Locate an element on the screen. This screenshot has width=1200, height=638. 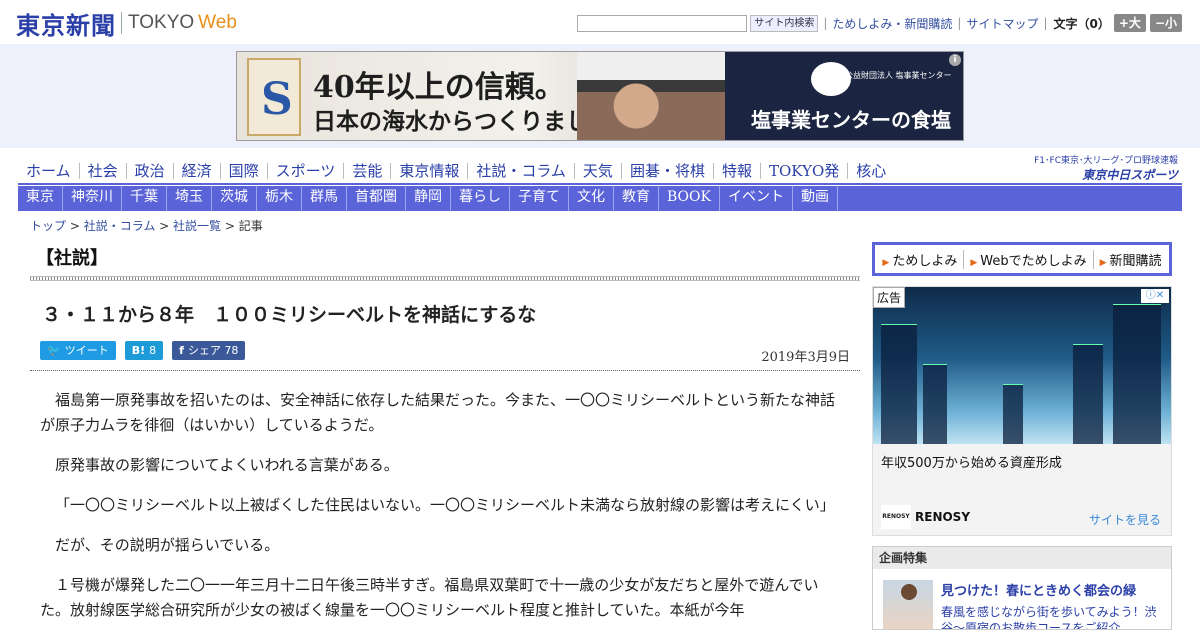
font-smaller-button: −小 is located at coordinates (1165, 23).